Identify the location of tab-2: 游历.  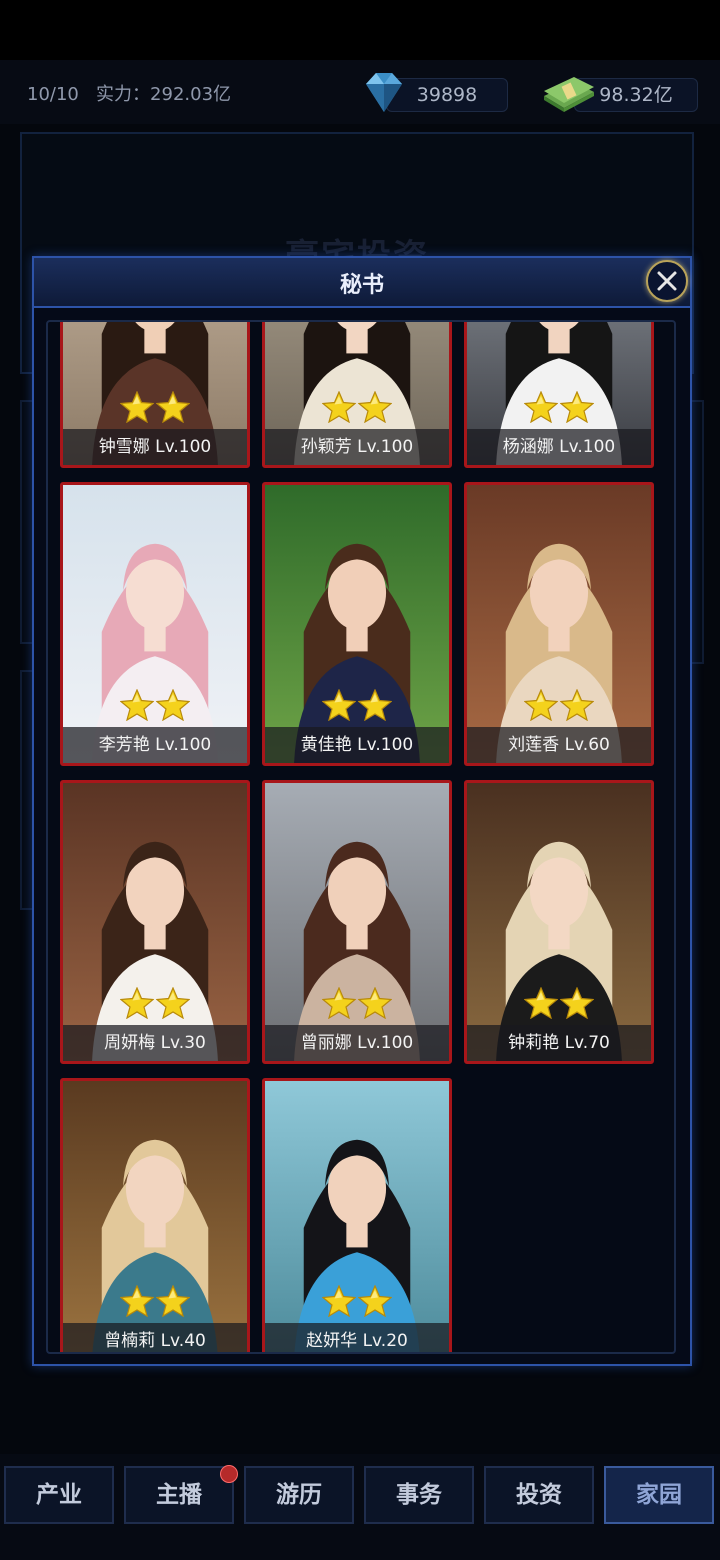
(299, 1495).